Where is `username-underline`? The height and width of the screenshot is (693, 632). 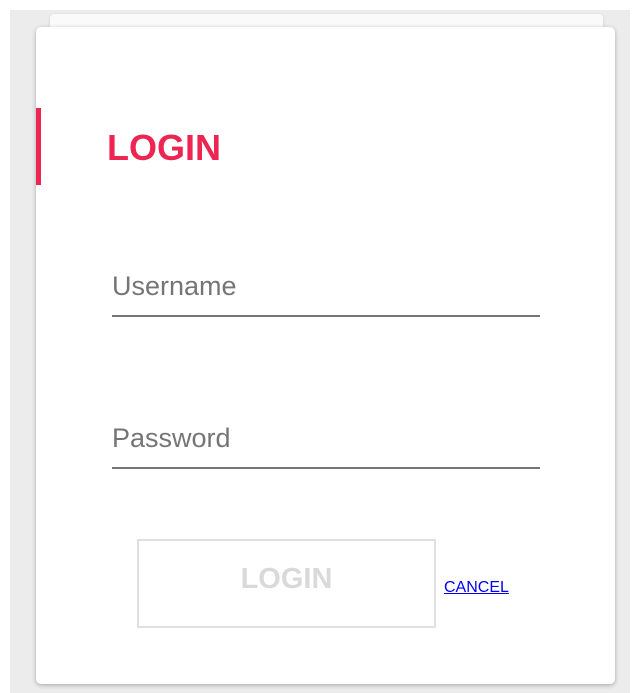
username-underline is located at coordinates (326, 316).